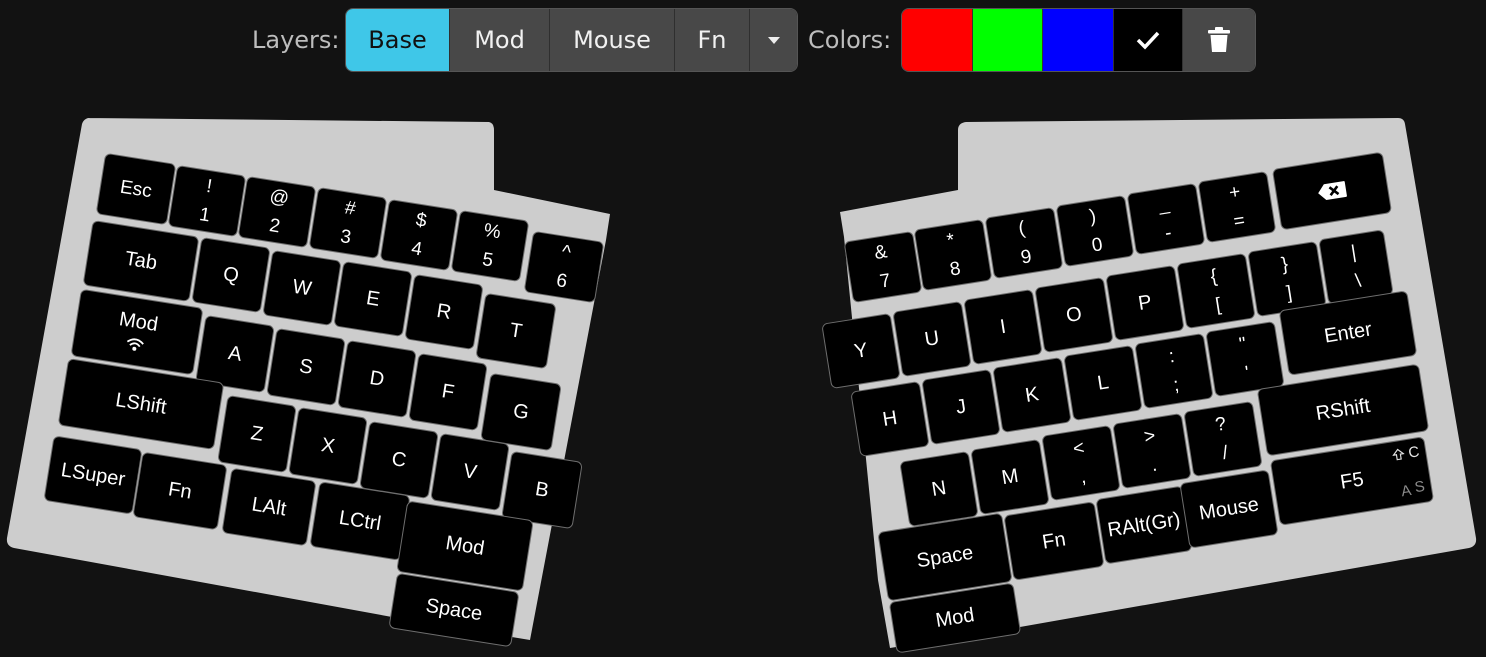  What do you see at coordinates (1097, 245) in the screenshot?
I see `key-label: 0` at bounding box center [1097, 245].